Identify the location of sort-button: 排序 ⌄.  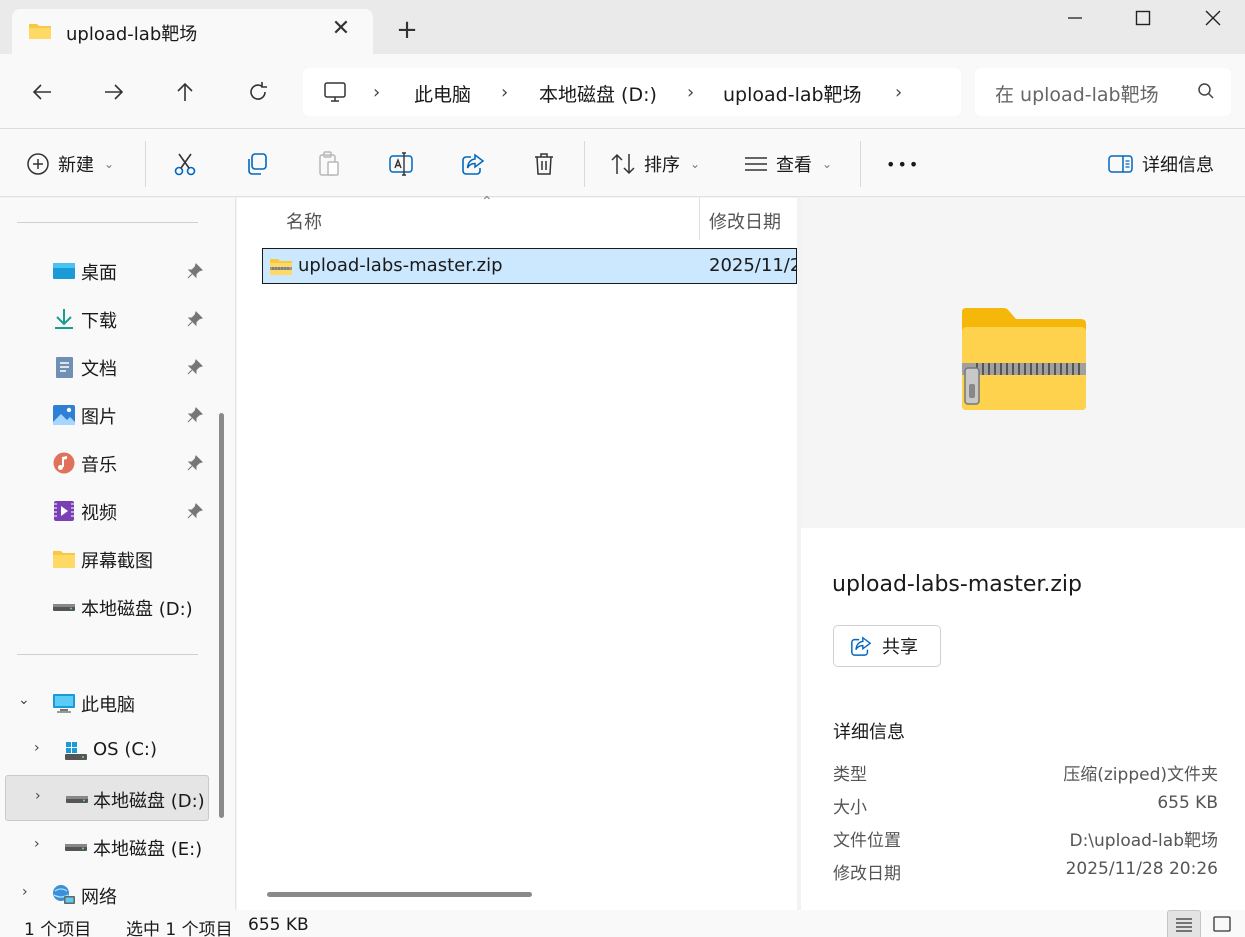
(655, 164).